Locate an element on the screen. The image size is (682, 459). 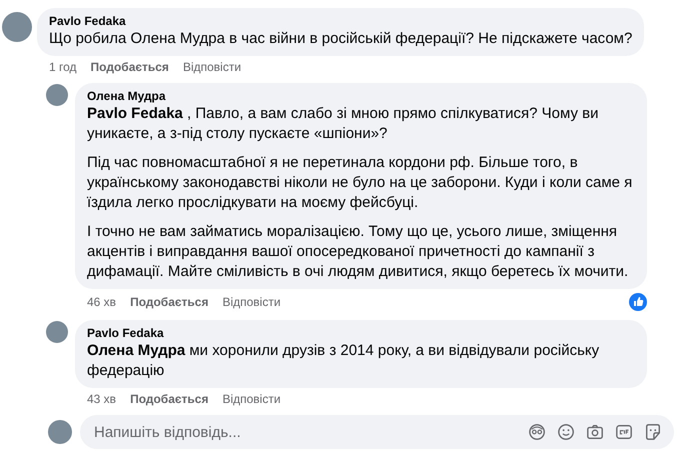
comment-time: 46 хв is located at coordinates (101, 302).